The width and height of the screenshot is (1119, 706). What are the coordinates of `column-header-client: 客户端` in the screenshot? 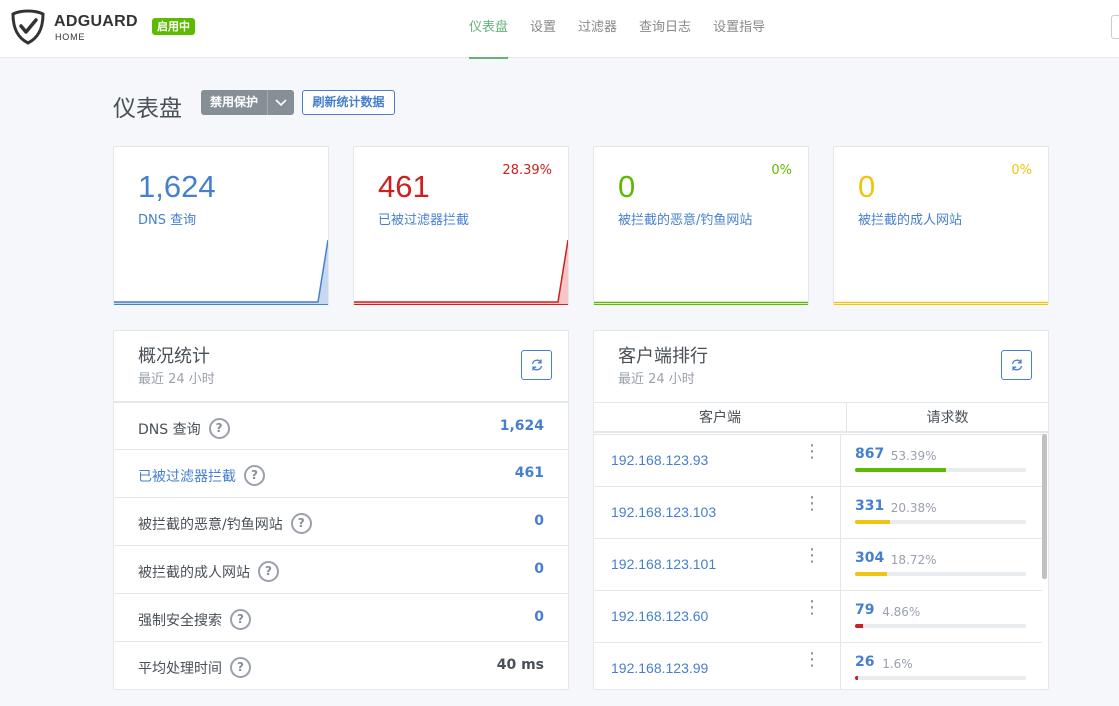 It's located at (720, 417).